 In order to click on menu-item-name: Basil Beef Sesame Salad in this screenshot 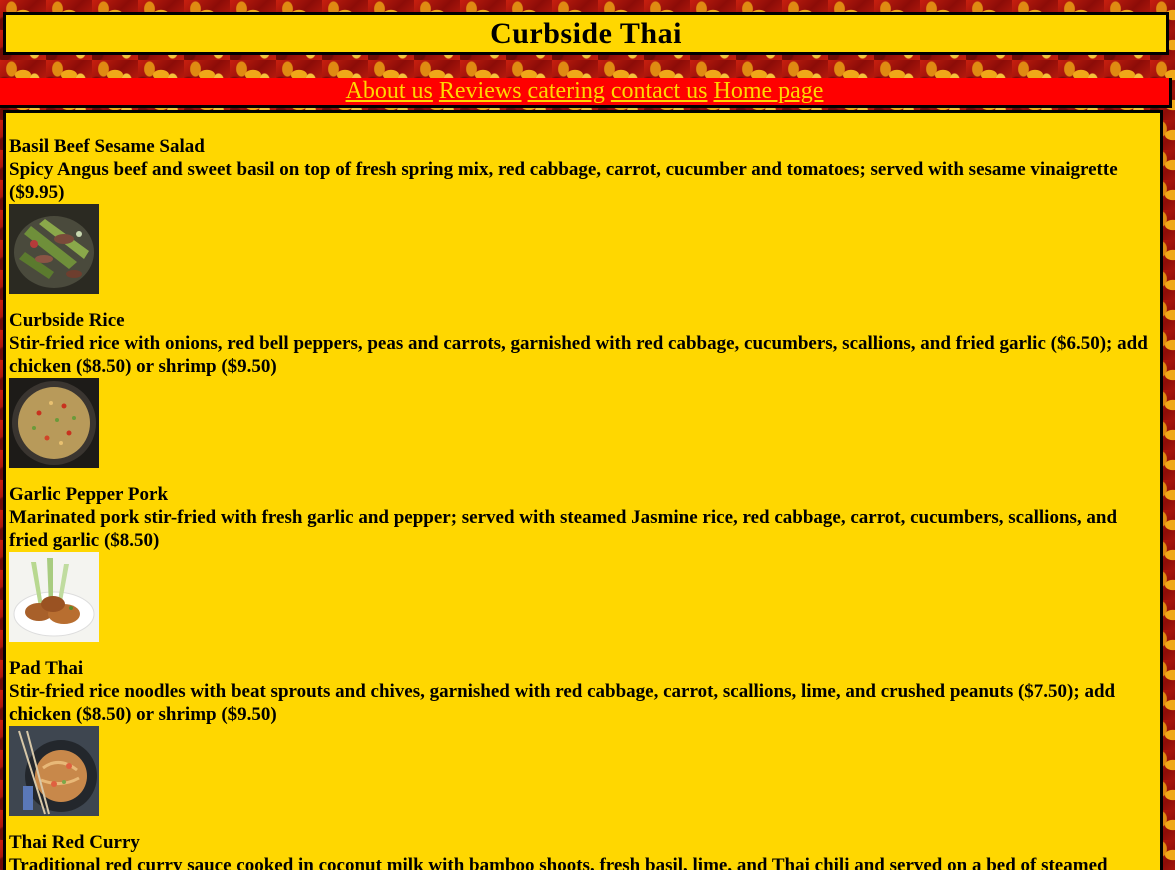, I will do `click(107, 146)`.